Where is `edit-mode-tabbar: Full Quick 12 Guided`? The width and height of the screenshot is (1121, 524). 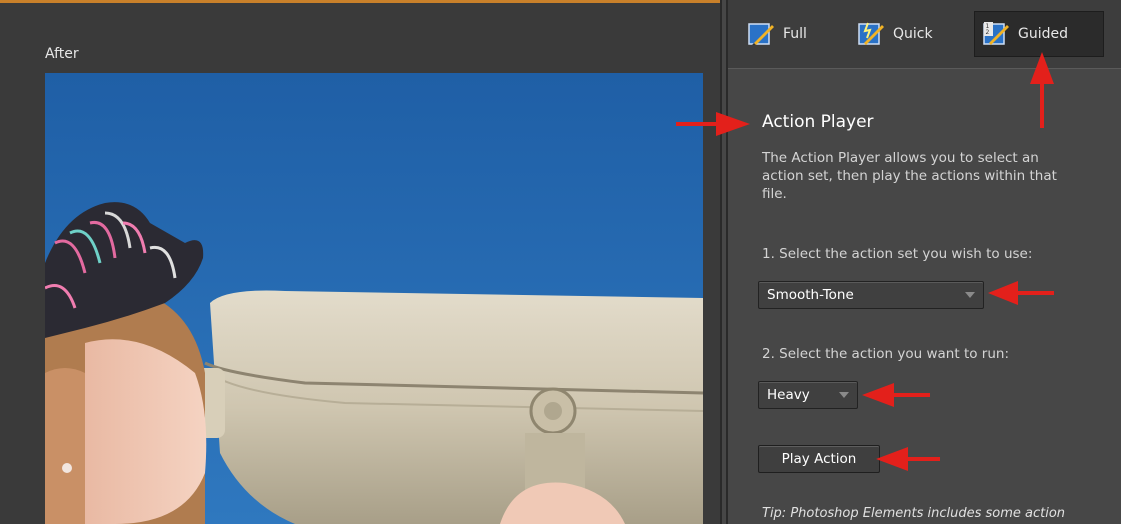 edit-mode-tabbar: Full Quick 12 Guided is located at coordinates (924, 34).